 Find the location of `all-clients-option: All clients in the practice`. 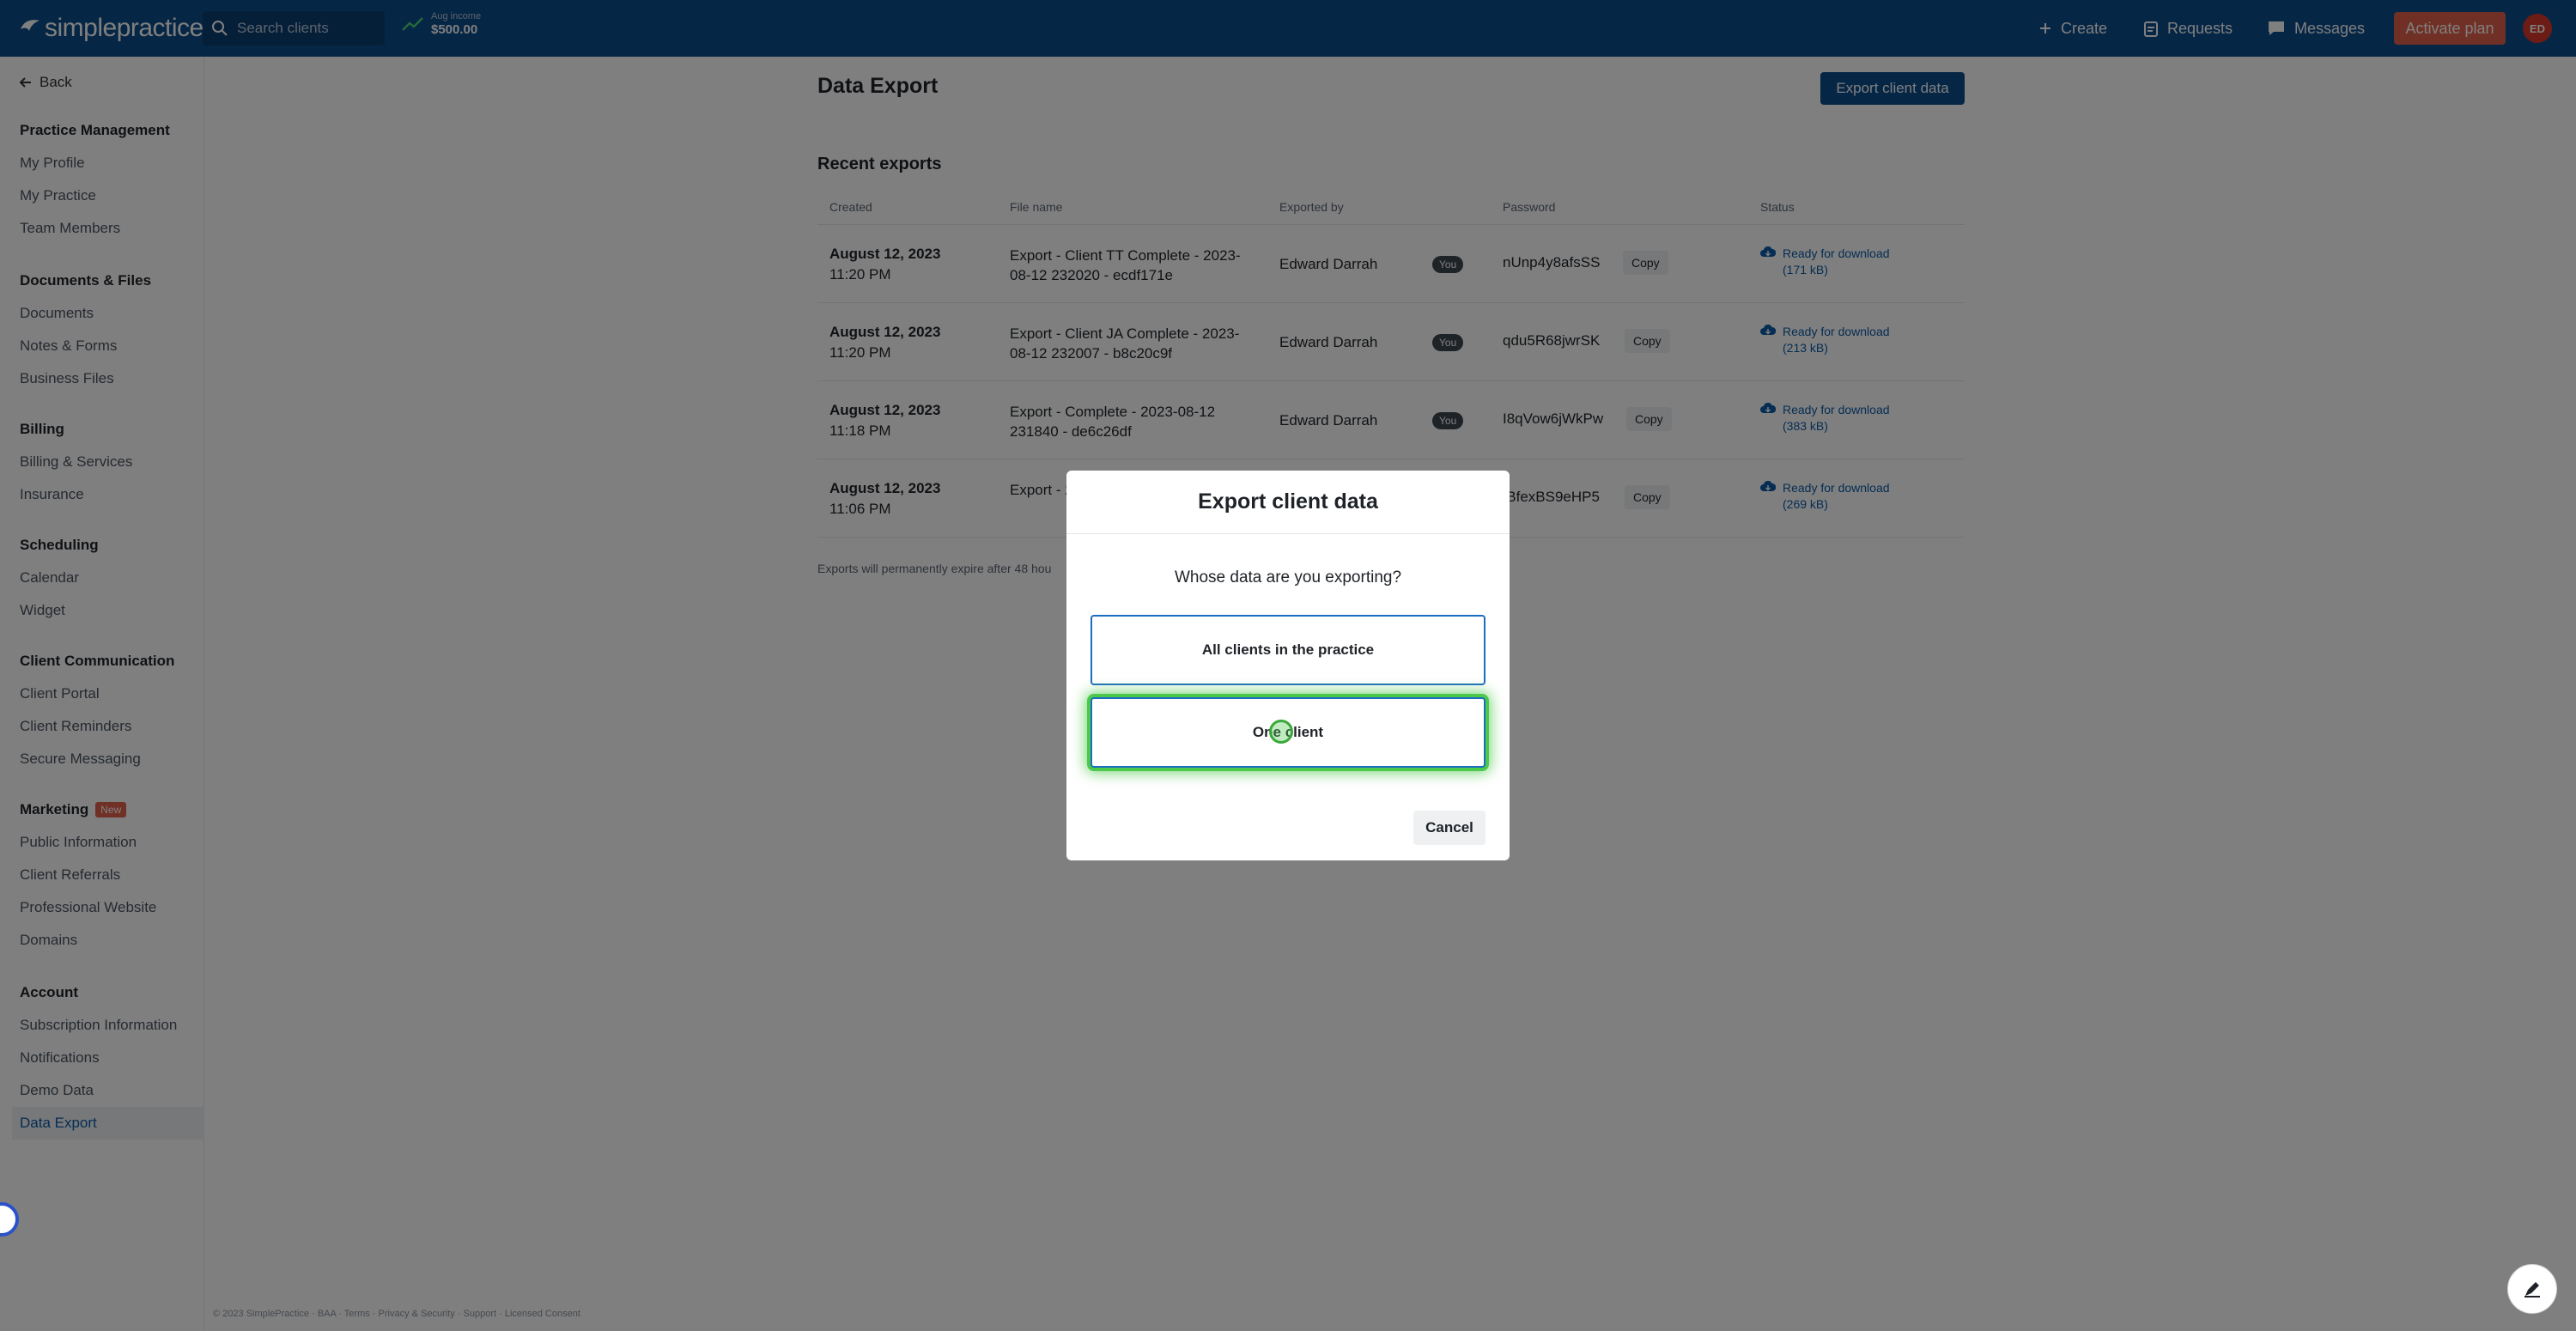

all-clients-option: All clients in the practice is located at coordinates (1288, 650).